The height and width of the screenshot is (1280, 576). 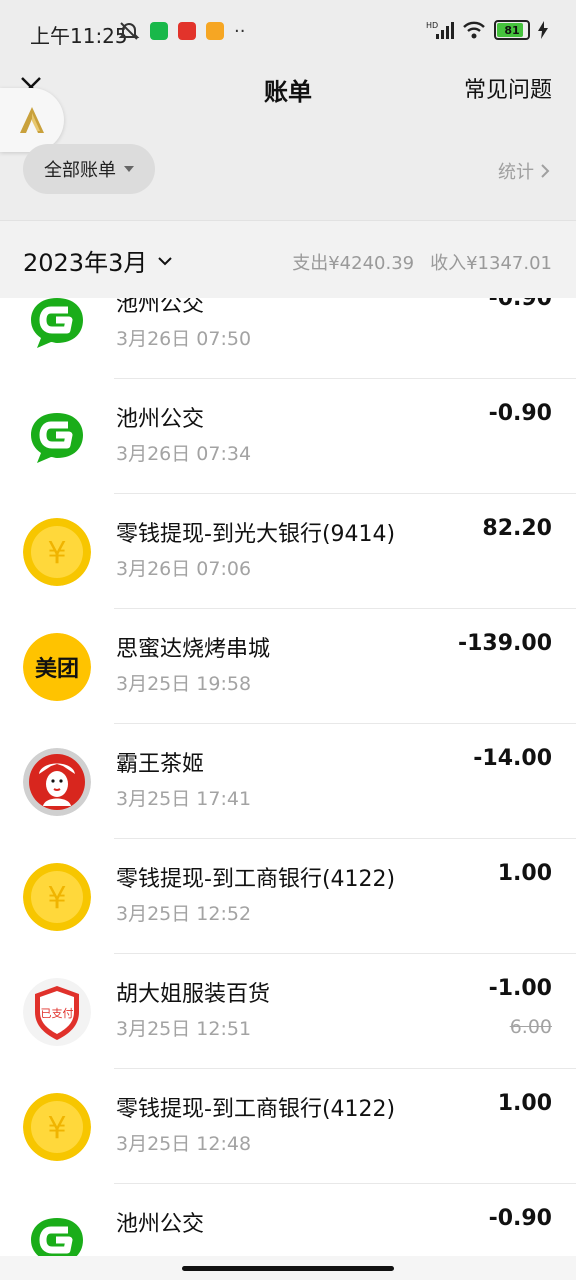 I want to click on floating-assistant-button, so click(x=32, y=120).